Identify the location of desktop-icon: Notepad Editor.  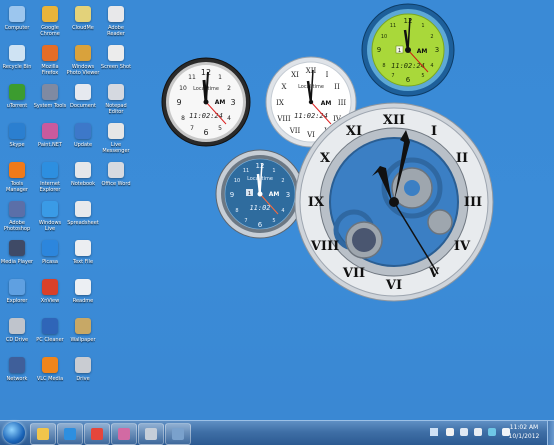
(116, 100).